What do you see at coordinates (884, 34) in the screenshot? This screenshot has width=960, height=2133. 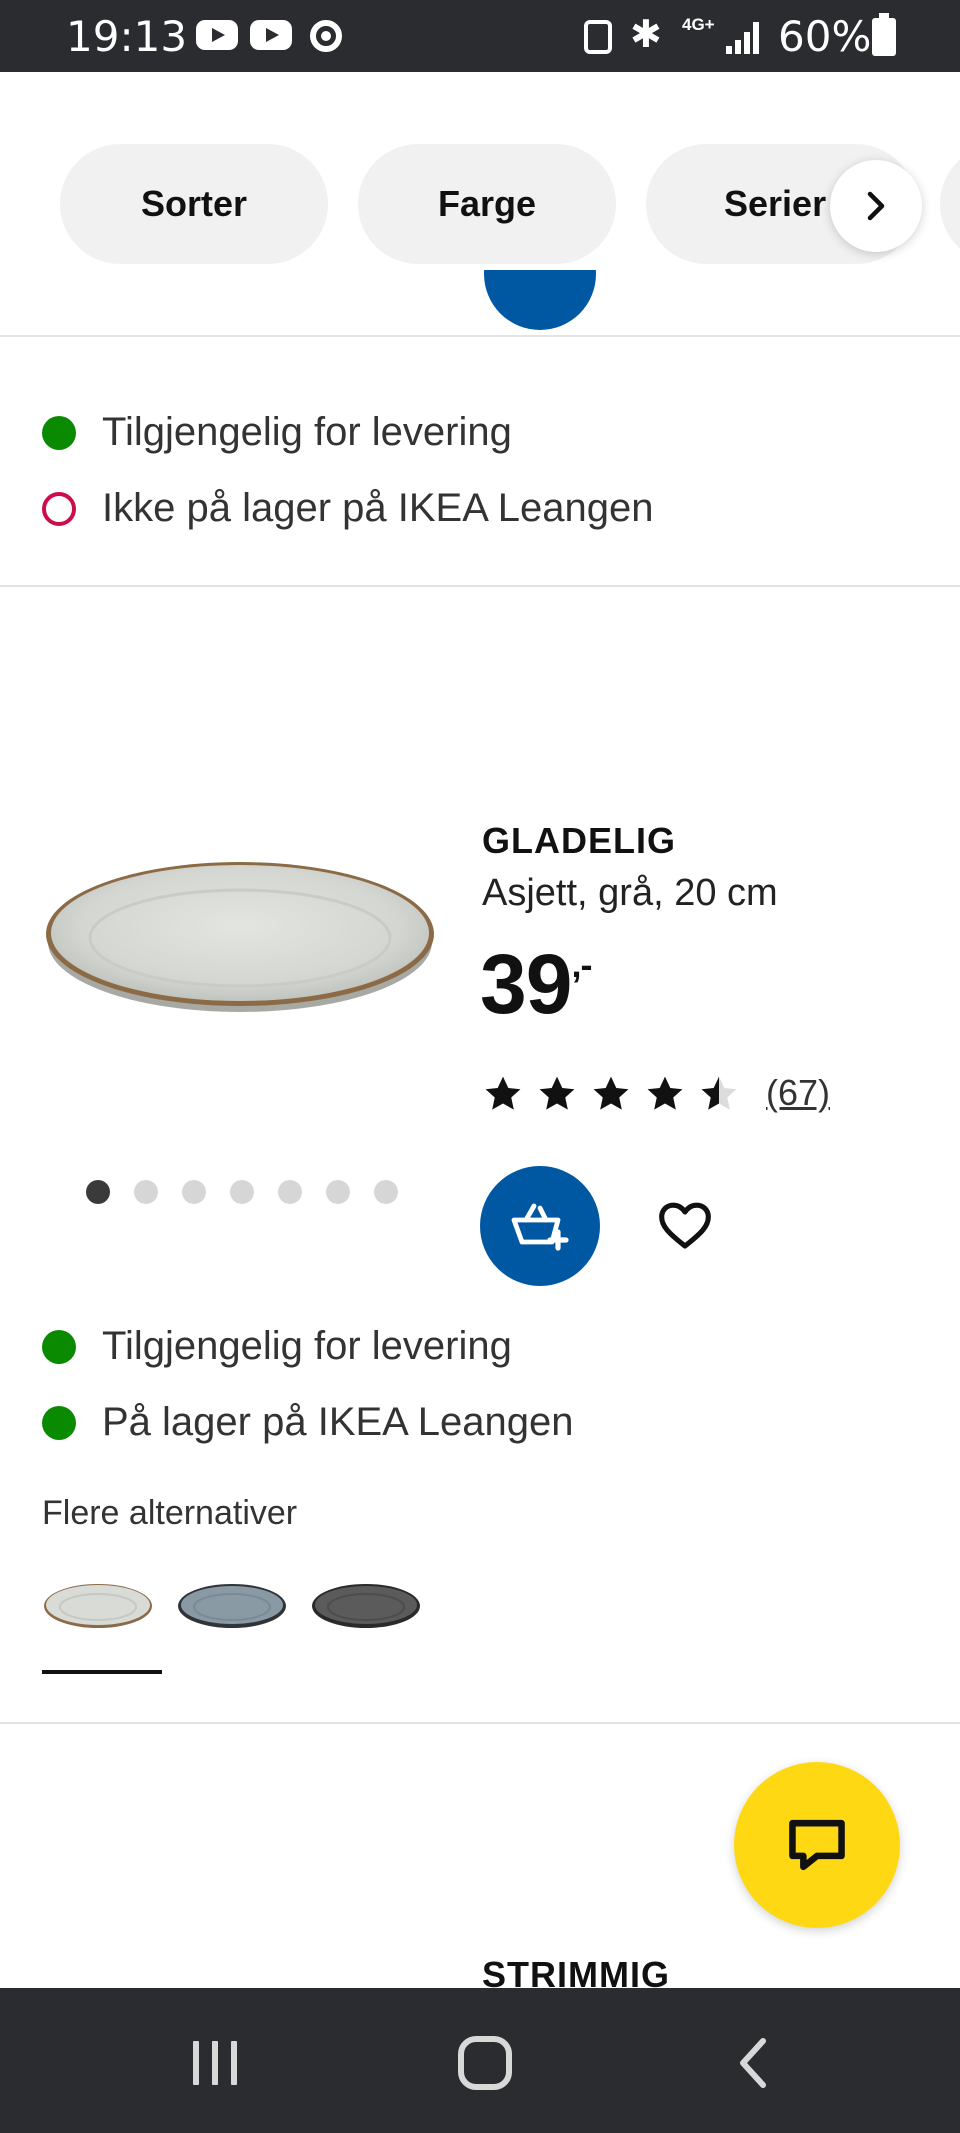 I see `battery-icon` at bounding box center [884, 34].